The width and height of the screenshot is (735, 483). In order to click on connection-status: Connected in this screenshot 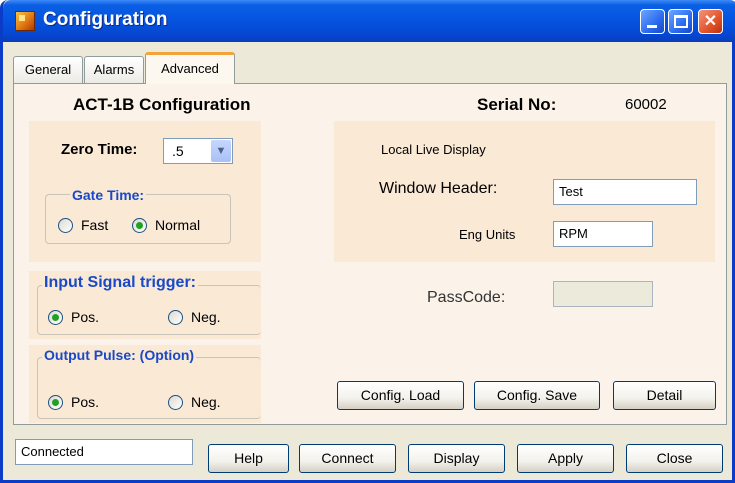, I will do `click(104, 452)`.